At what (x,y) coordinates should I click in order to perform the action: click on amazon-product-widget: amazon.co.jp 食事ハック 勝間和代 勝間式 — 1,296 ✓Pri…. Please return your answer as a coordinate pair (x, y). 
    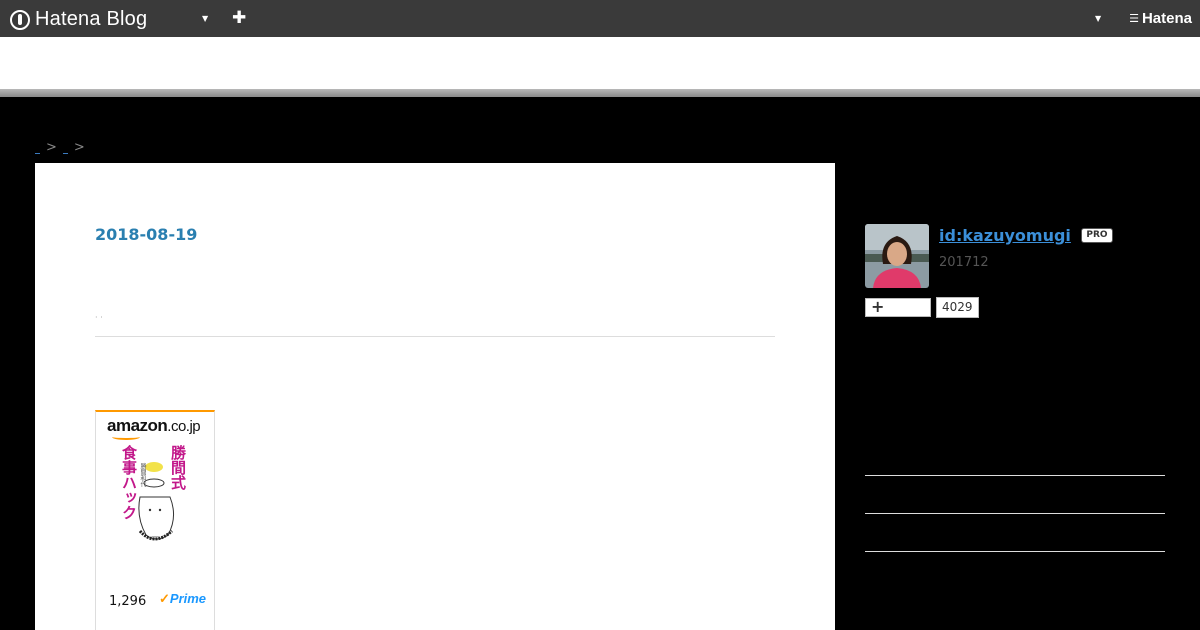
    Looking at the image, I should click on (155, 520).